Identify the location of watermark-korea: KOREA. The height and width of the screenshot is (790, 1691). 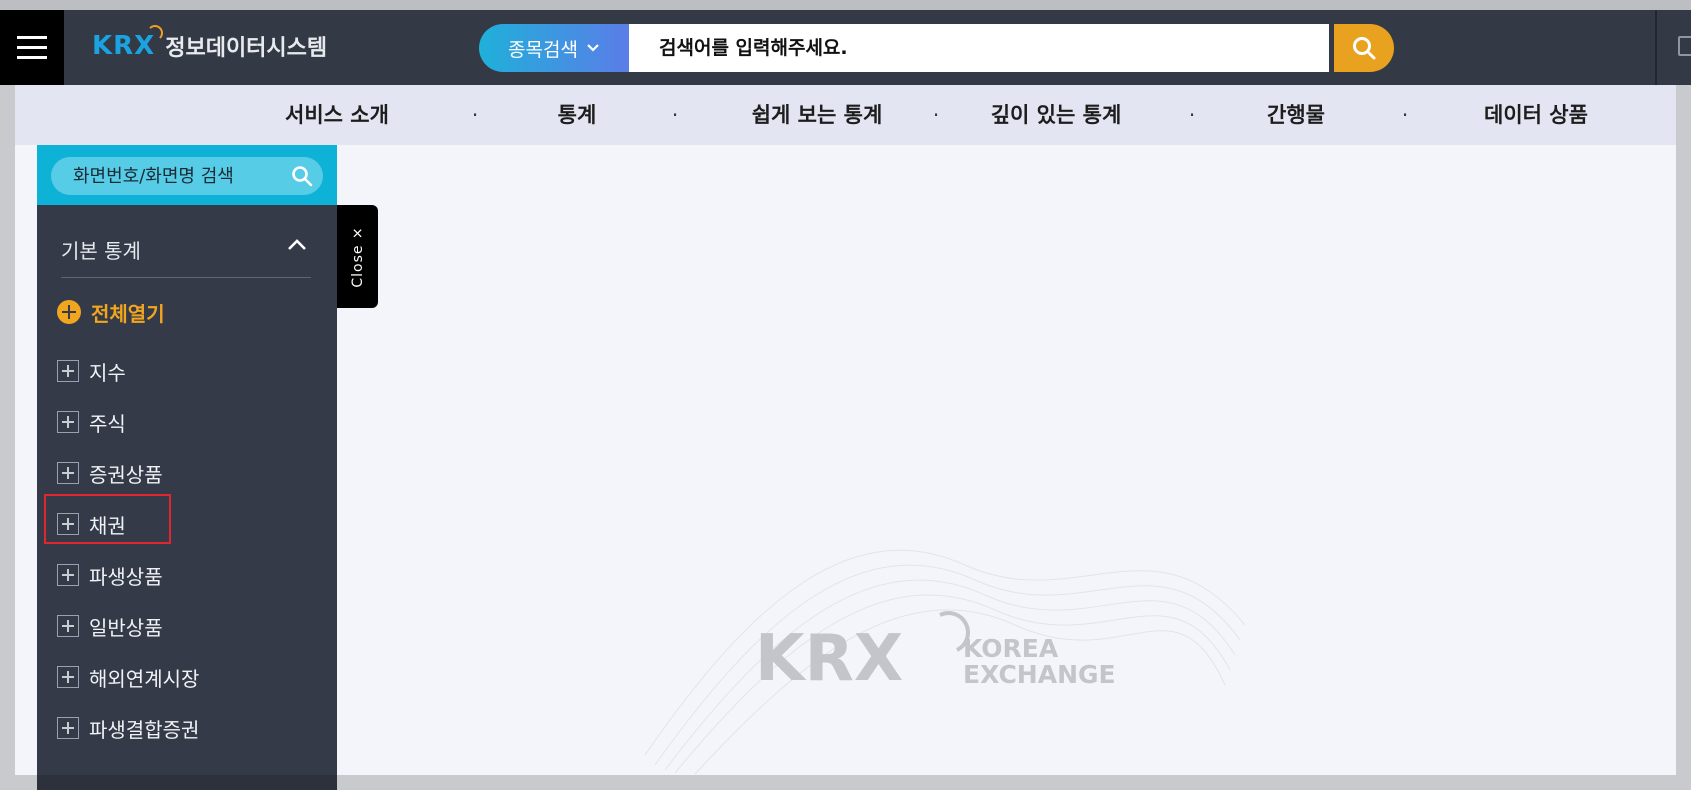
(1011, 648).